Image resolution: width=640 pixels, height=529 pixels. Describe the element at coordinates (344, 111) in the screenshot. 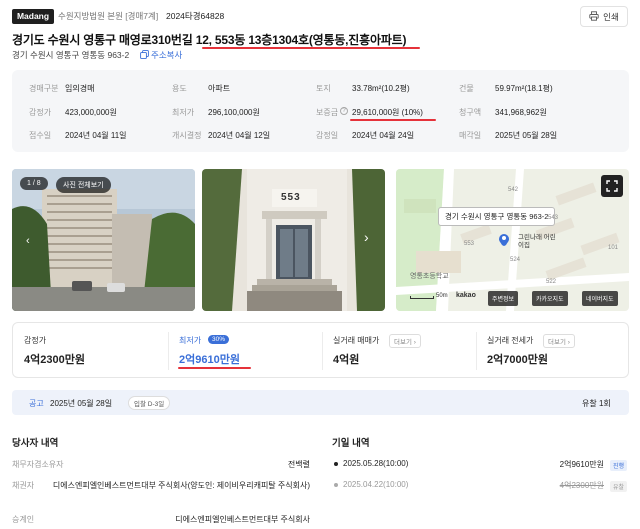

I see `help-icon: ?` at that location.